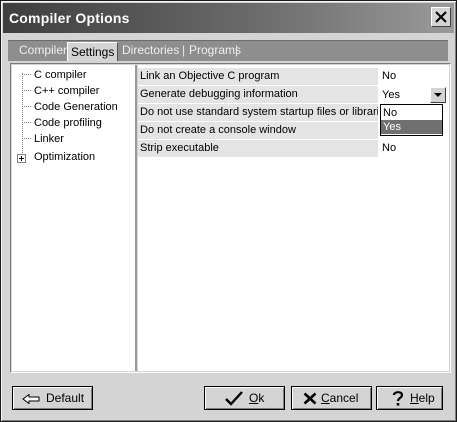 The height and width of the screenshot is (422, 457). I want to click on help-label-rest: elp, so click(426, 398).